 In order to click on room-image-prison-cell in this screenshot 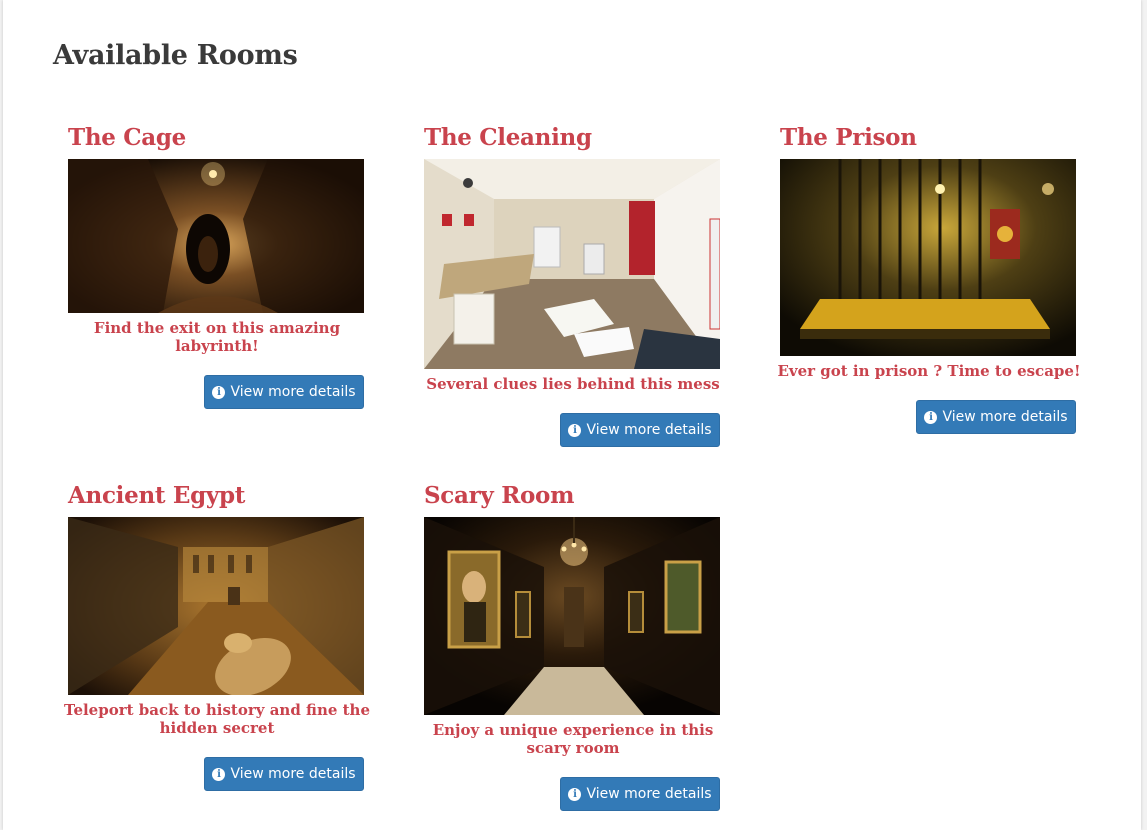, I will do `click(928, 257)`.